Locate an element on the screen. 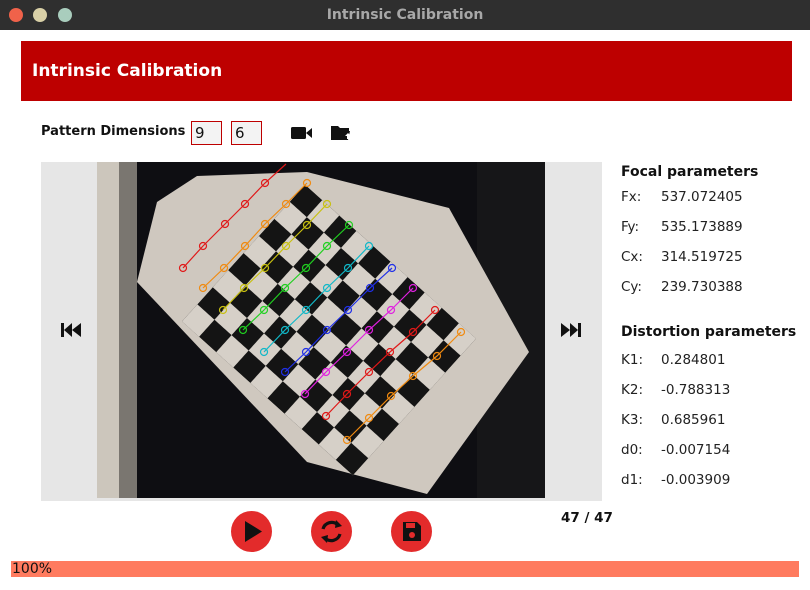 This screenshot has width=810, height=590. refresh-icon is located at coordinates (331, 531).